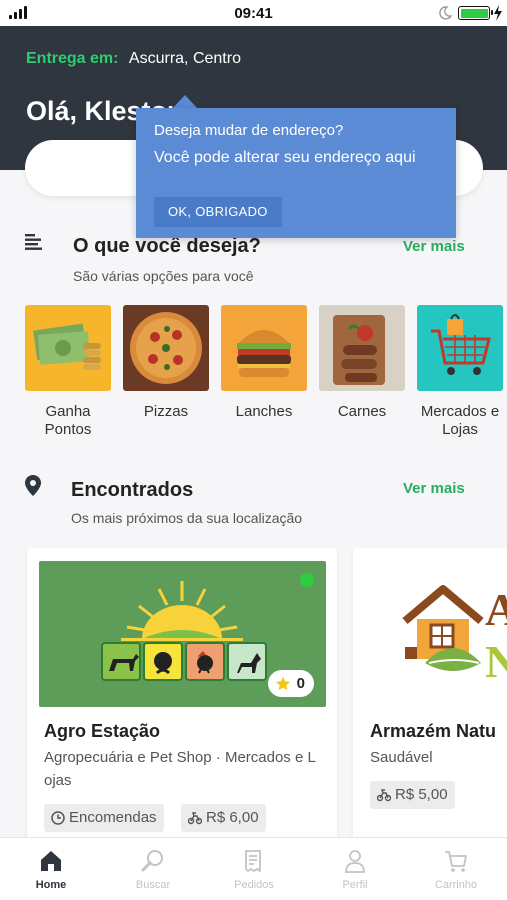 The width and height of the screenshot is (507, 900). What do you see at coordinates (300, 683) in the screenshot?
I see `rating-value: 0` at bounding box center [300, 683].